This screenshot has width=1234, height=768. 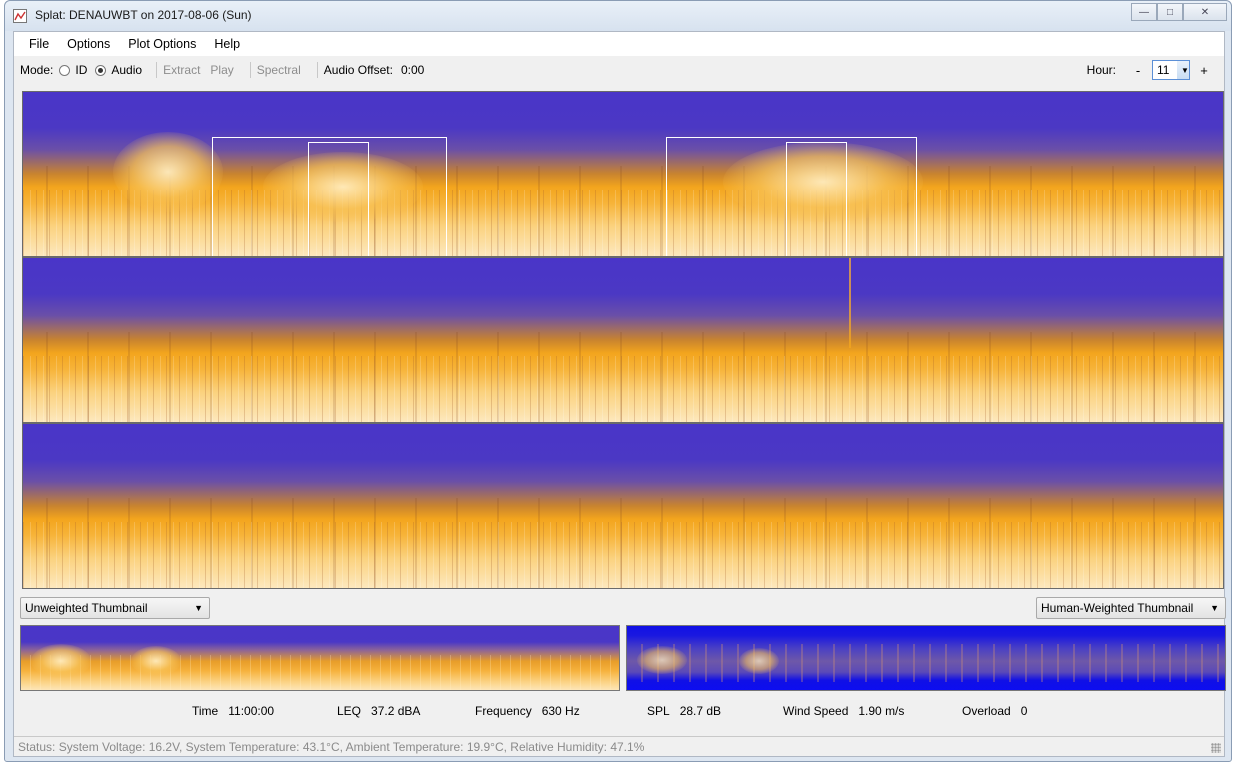 I want to click on unweighted-thumbnail-select: Unweighted Thumbnail ▼, so click(x=115, y=608).